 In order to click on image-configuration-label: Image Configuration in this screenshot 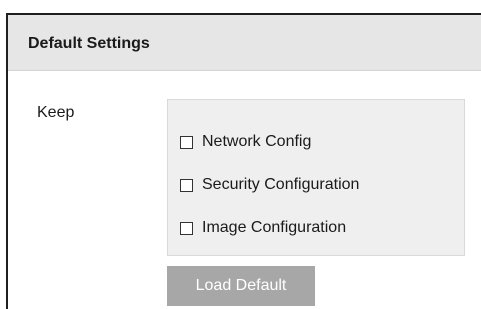, I will do `click(274, 227)`.